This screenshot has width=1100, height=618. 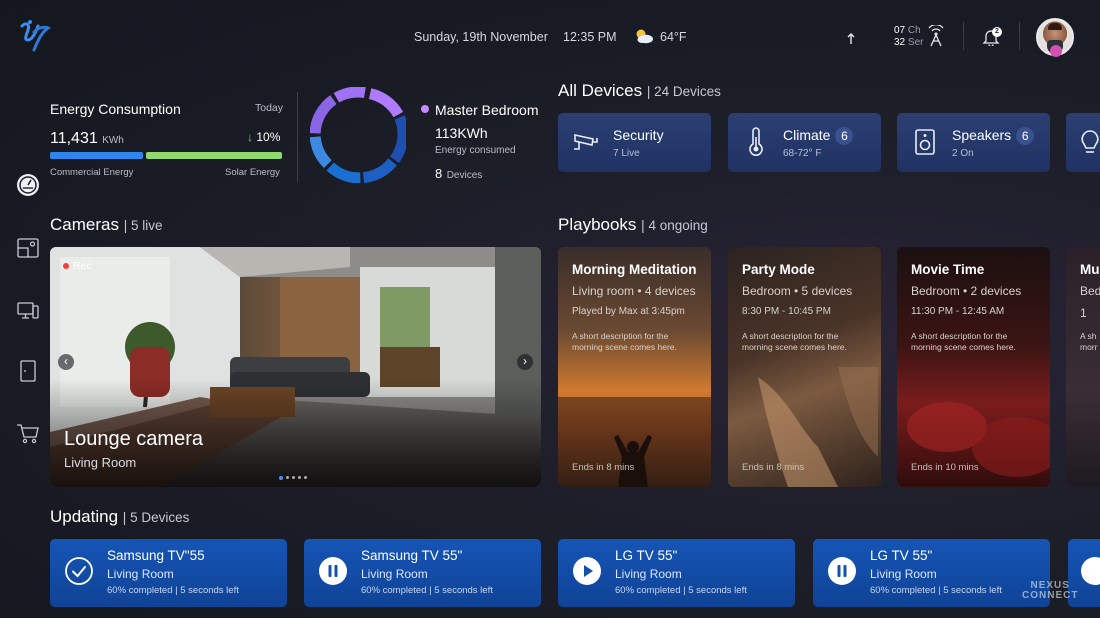 I want to click on update-device-name: Samsung TV 55", so click(x=412, y=555).